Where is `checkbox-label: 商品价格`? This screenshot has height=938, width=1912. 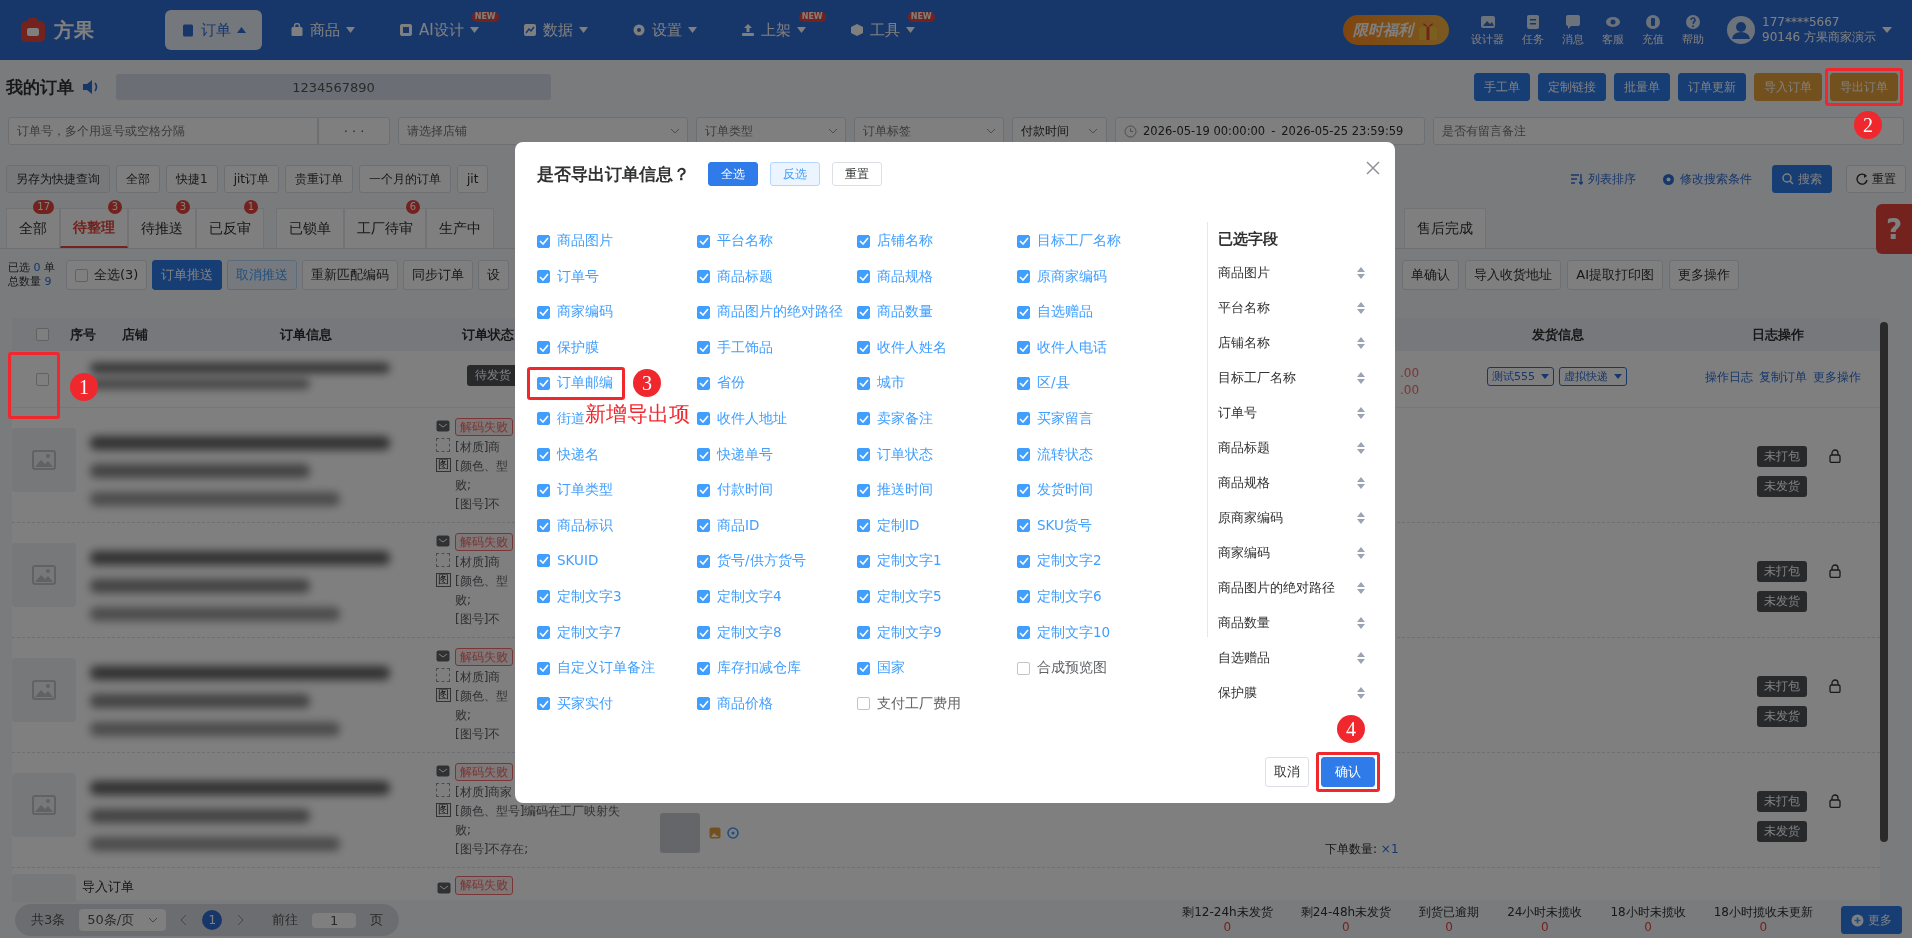
checkbox-label: 商品价格 is located at coordinates (745, 703).